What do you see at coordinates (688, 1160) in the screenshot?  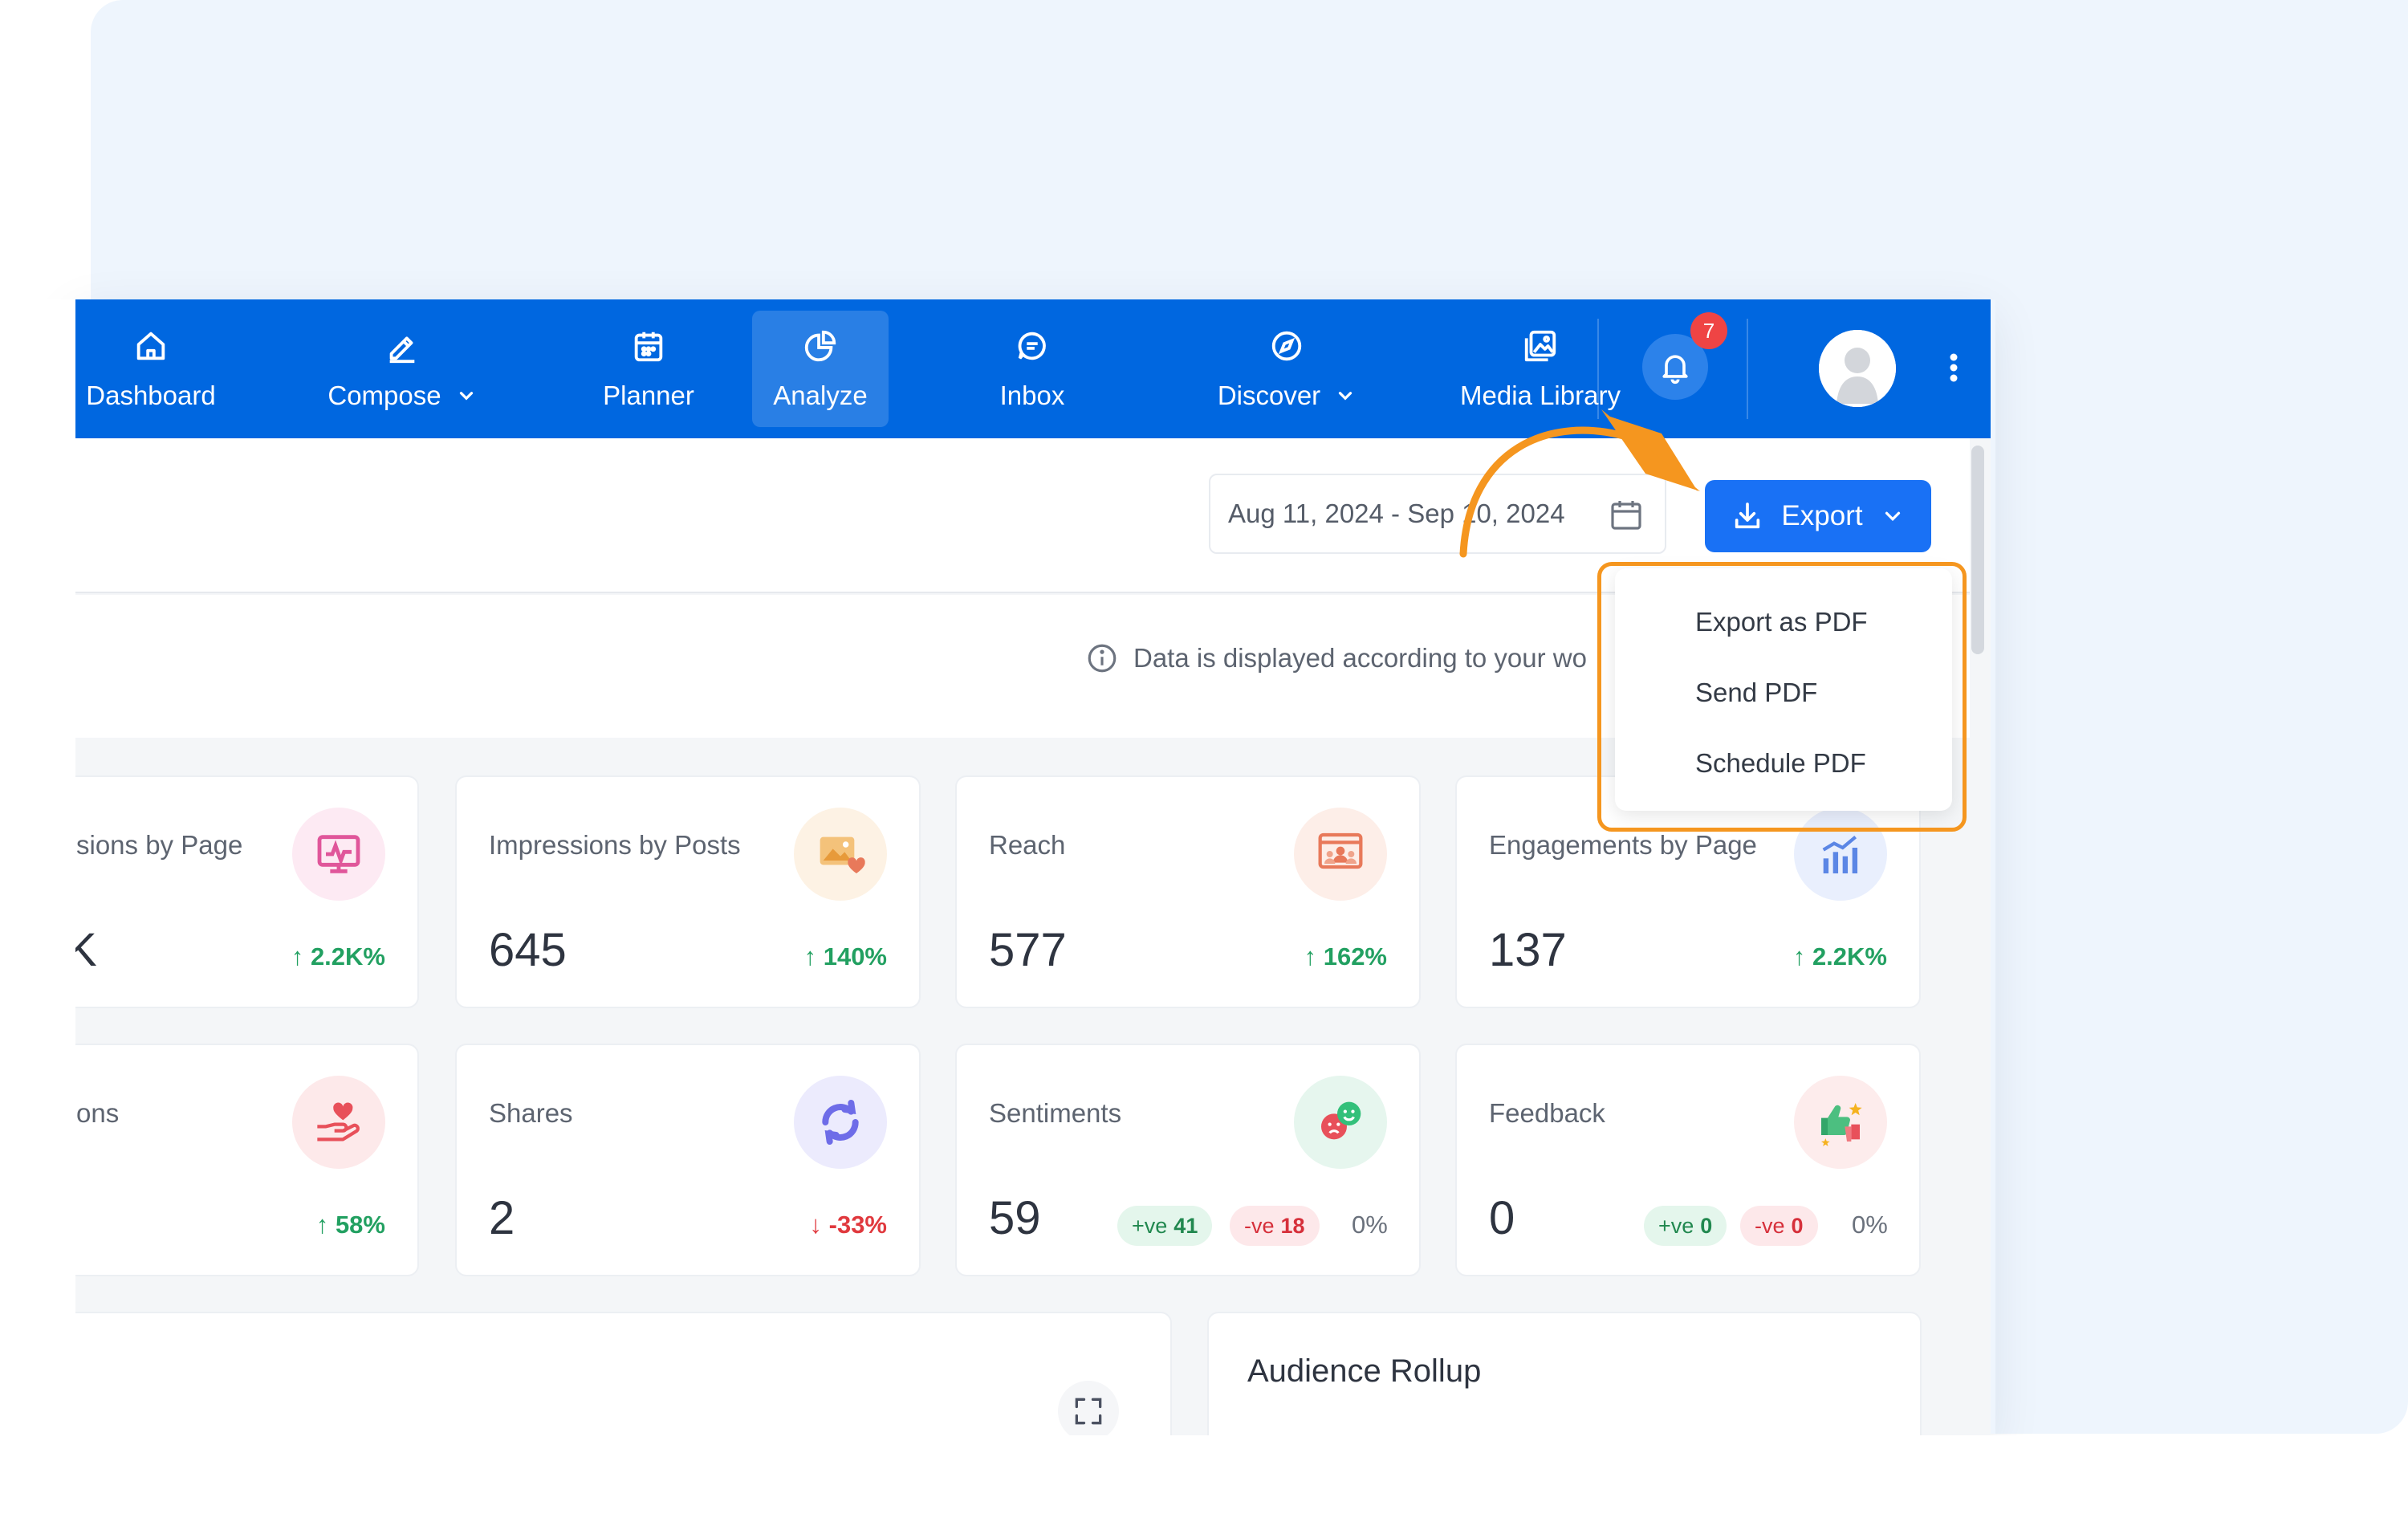 I see `card-shares: Shares 2 ↓ -33%` at bounding box center [688, 1160].